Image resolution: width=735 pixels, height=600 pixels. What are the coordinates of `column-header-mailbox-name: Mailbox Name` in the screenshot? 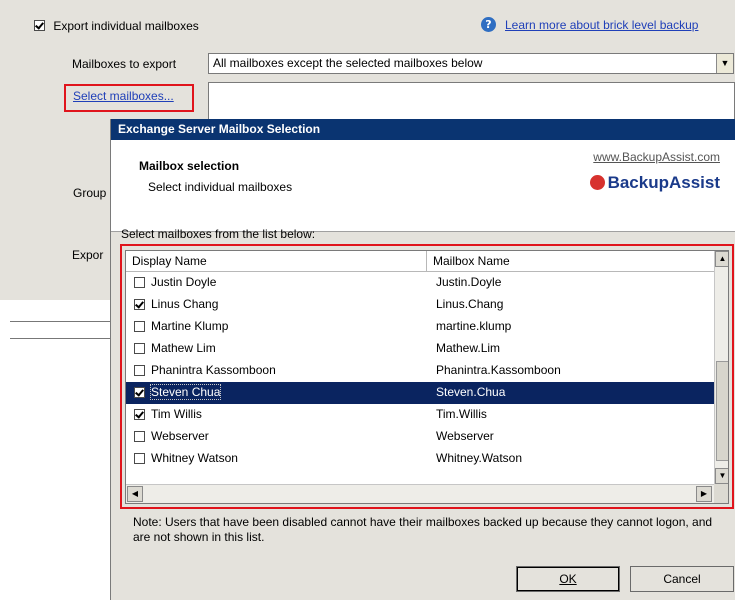 It's located at (570, 261).